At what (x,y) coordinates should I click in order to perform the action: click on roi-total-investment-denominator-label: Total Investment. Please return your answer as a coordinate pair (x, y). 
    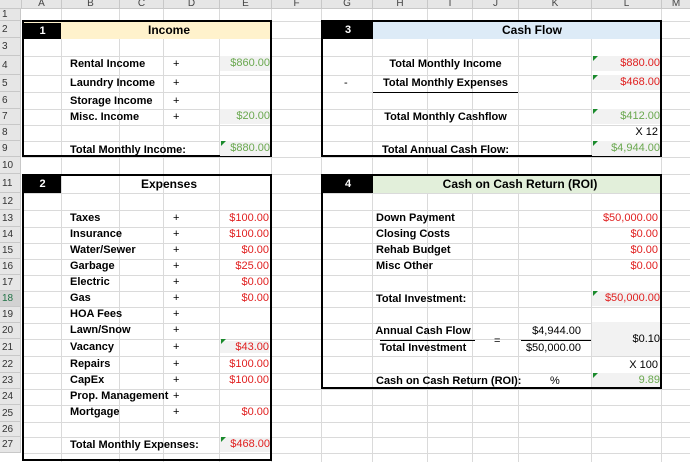
    Looking at the image, I should click on (423, 348).